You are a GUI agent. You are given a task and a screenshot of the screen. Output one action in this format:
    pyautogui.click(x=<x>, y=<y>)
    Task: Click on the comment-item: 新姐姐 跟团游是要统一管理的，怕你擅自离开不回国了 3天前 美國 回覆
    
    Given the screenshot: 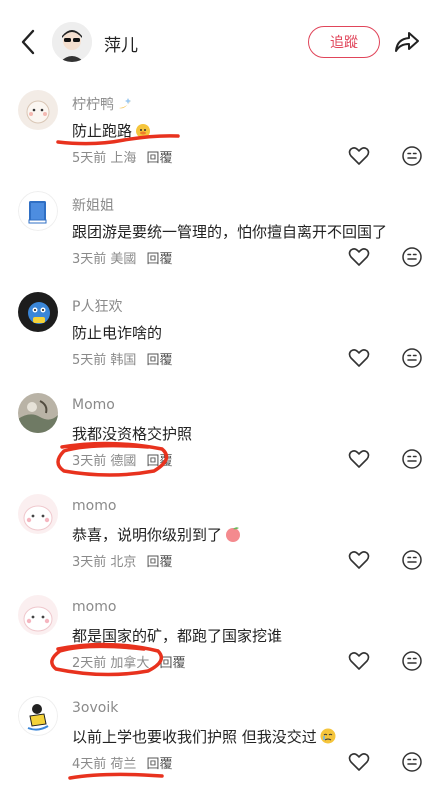 What is the action you would take?
    pyautogui.click(x=220, y=235)
    